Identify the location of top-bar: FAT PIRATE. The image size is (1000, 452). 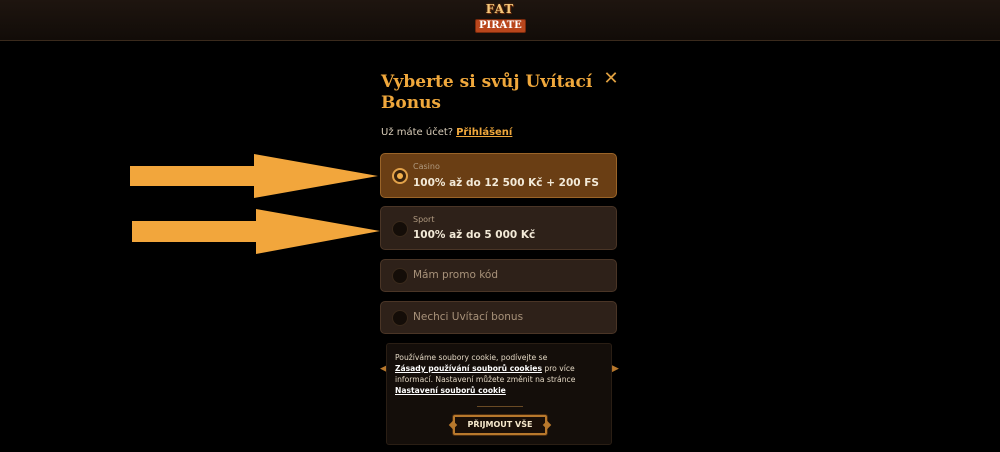
(500, 20).